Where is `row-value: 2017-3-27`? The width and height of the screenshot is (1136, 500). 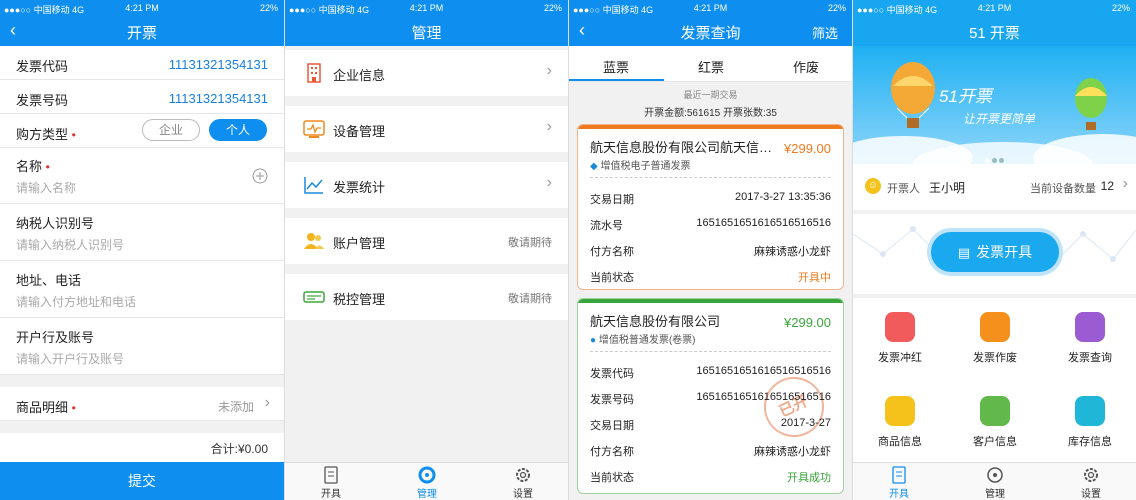
row-value: 2017-3-27 is located at coordinates (805, 423).